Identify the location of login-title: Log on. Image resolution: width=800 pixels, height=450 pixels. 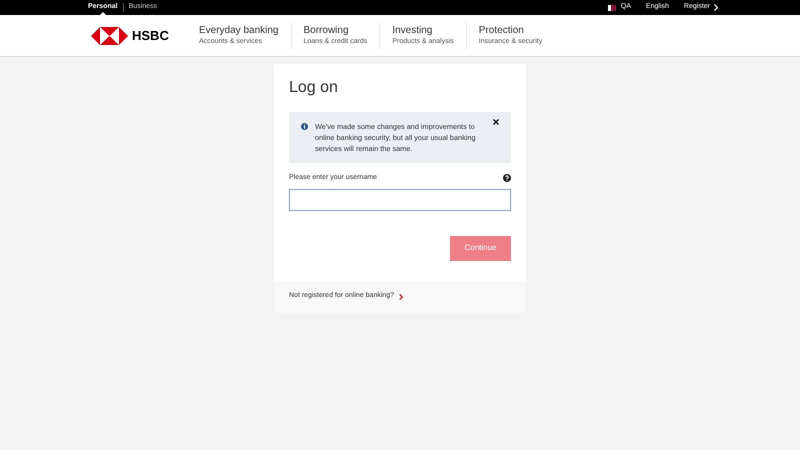
(314, 88).